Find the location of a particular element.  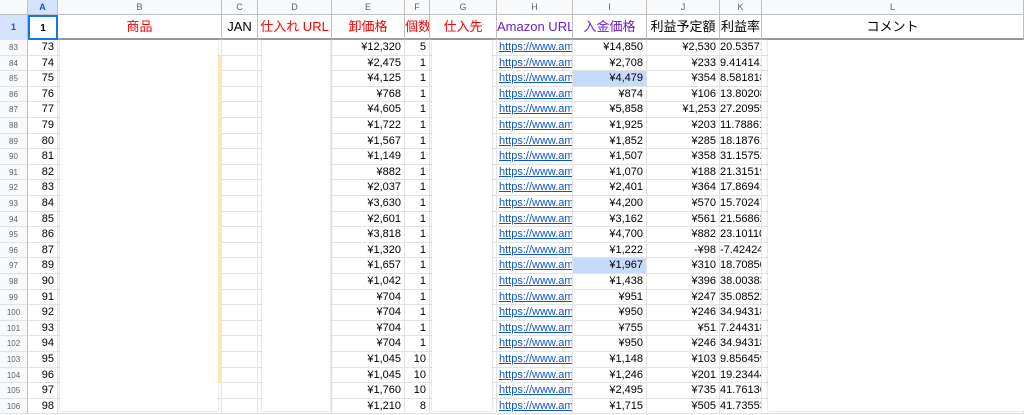

cell-e105: ¥1,760 is located at coordinates (368, 391).